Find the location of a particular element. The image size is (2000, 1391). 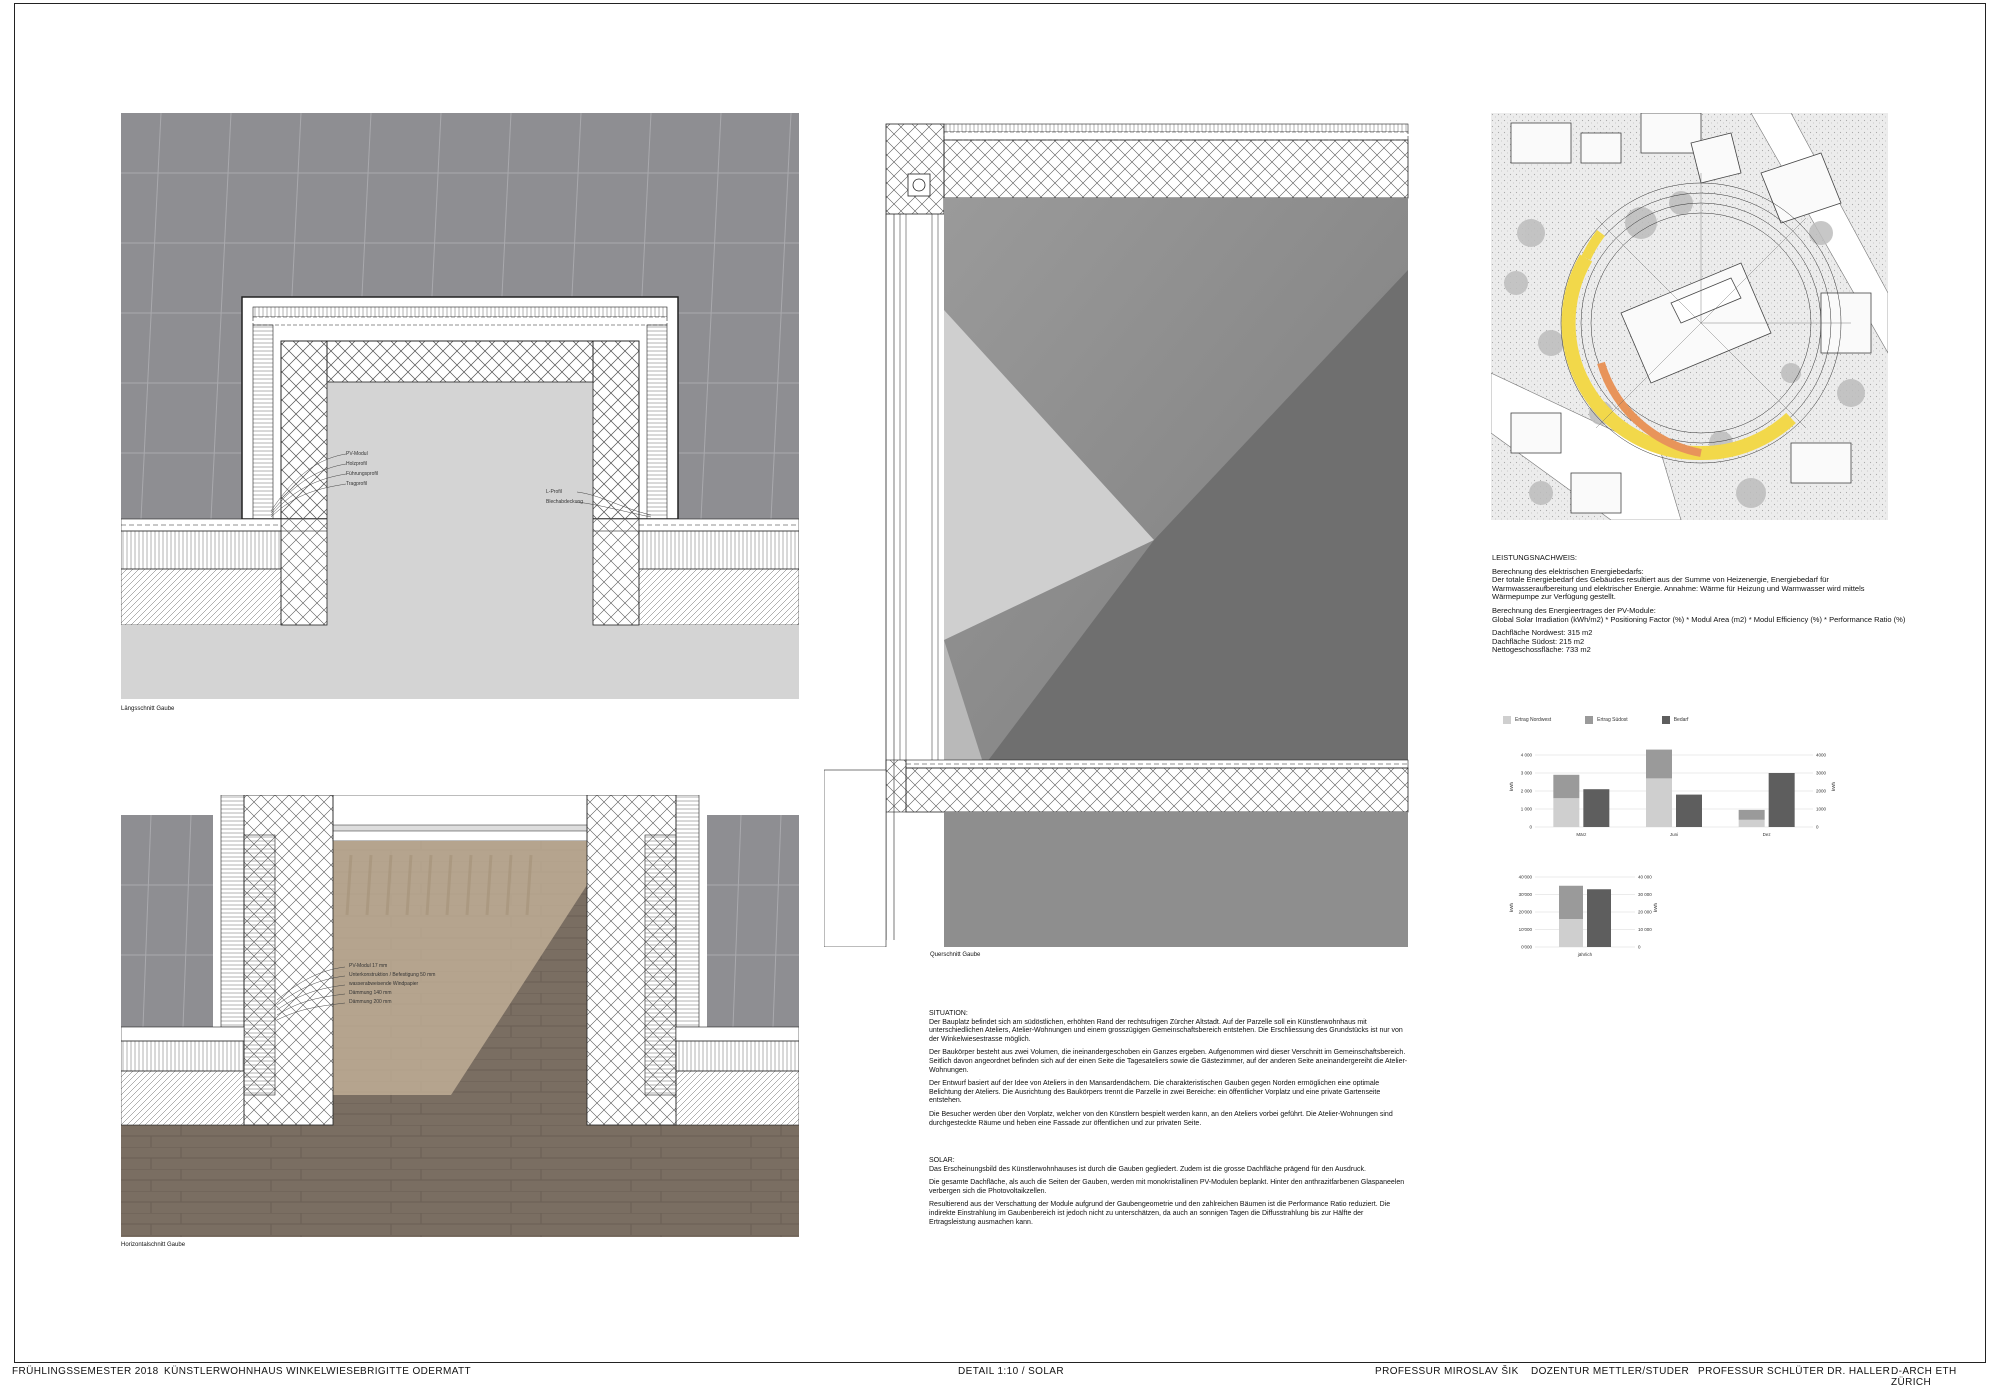

annotation-top-left-2: Führungsprofil is located at coordinates (362, 474).